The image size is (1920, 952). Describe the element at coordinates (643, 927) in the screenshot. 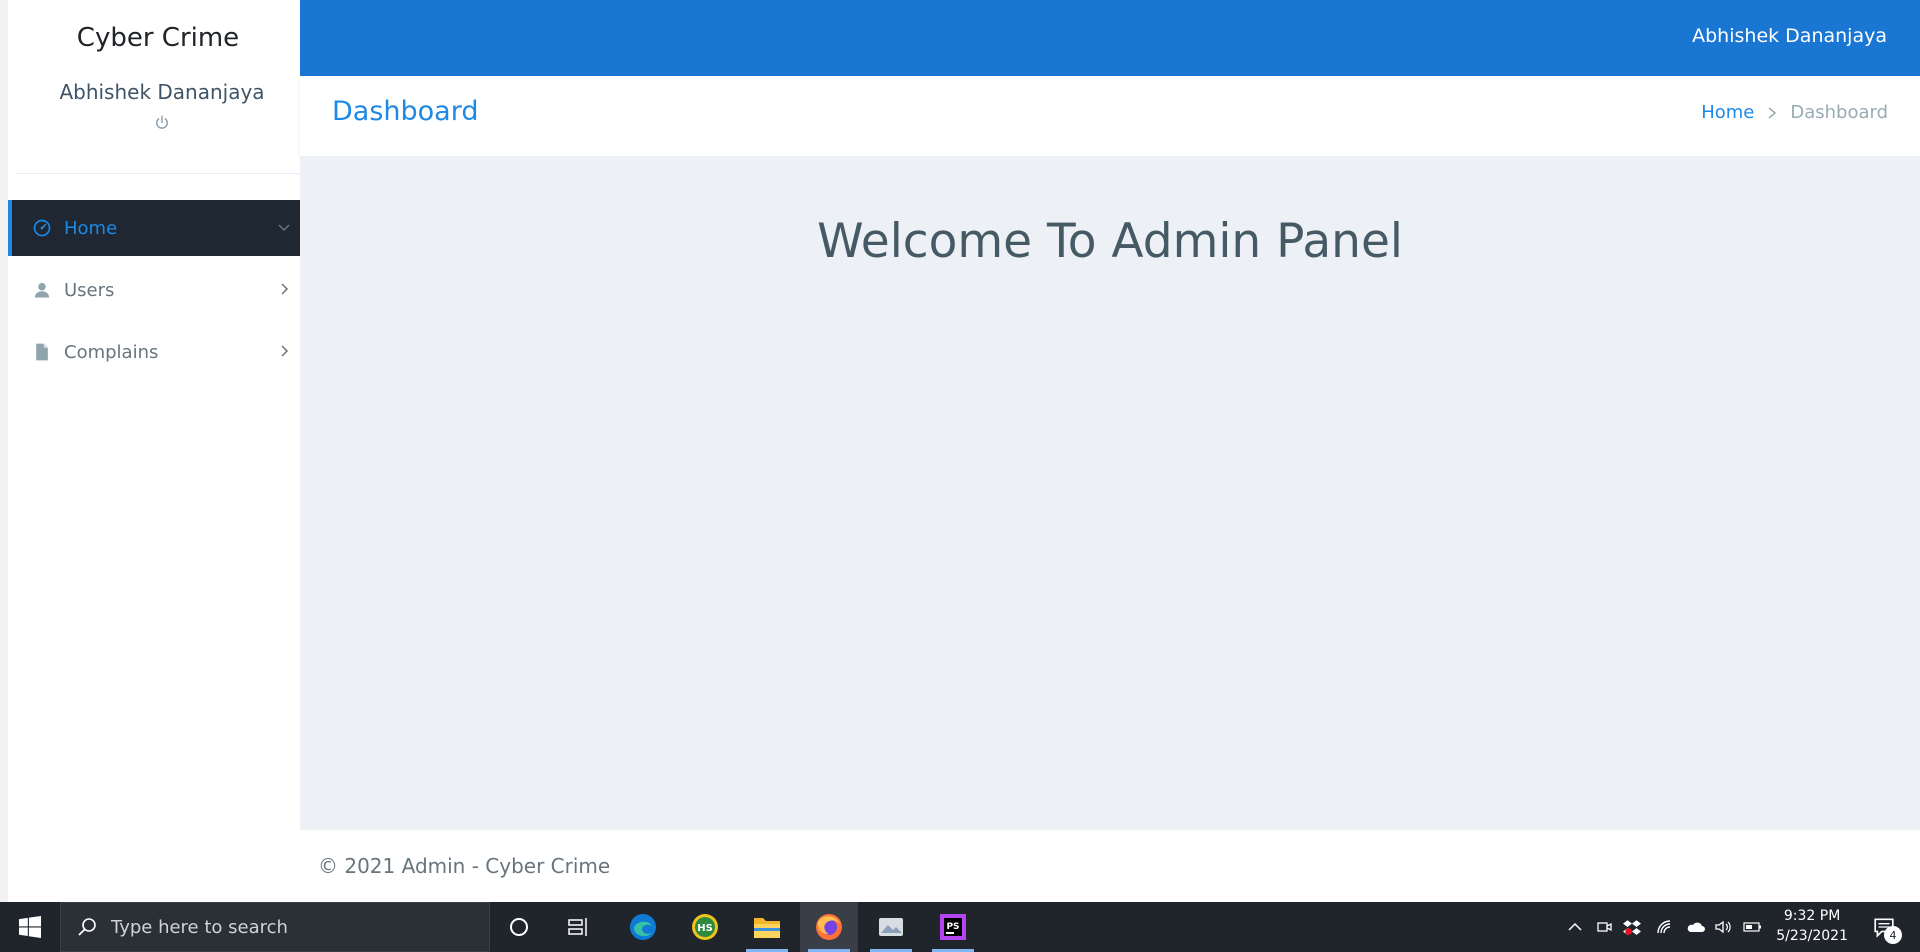

I see `edge-icon` at that location.